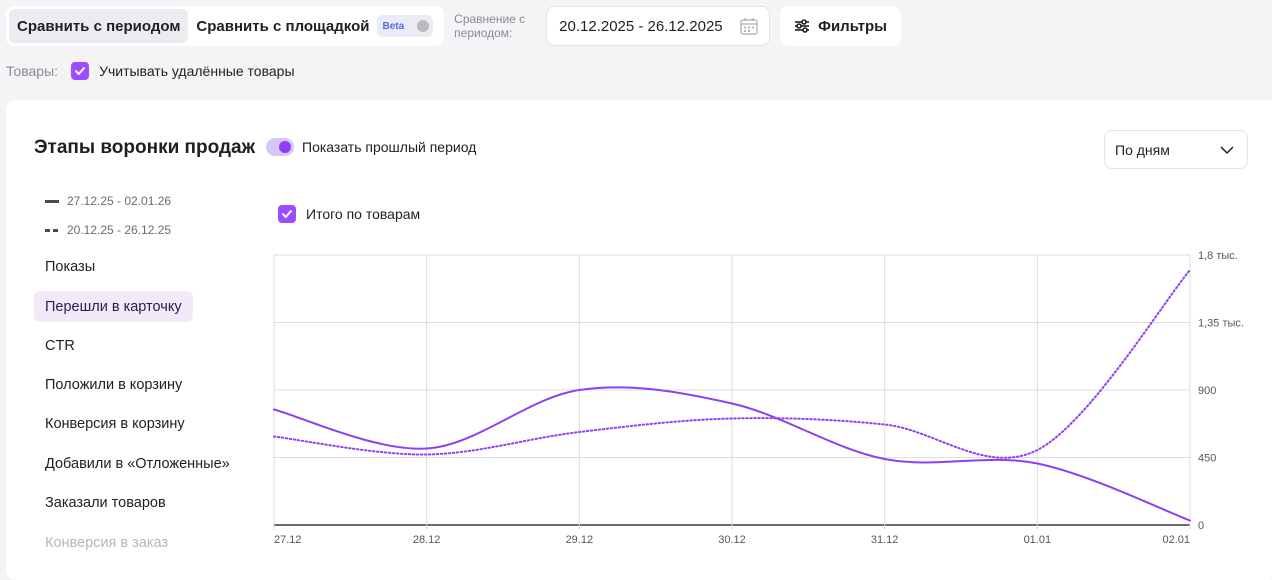 The width and height of the screenshot is (1272, 580). I want to click on calendar-icon, so click(749, 26).